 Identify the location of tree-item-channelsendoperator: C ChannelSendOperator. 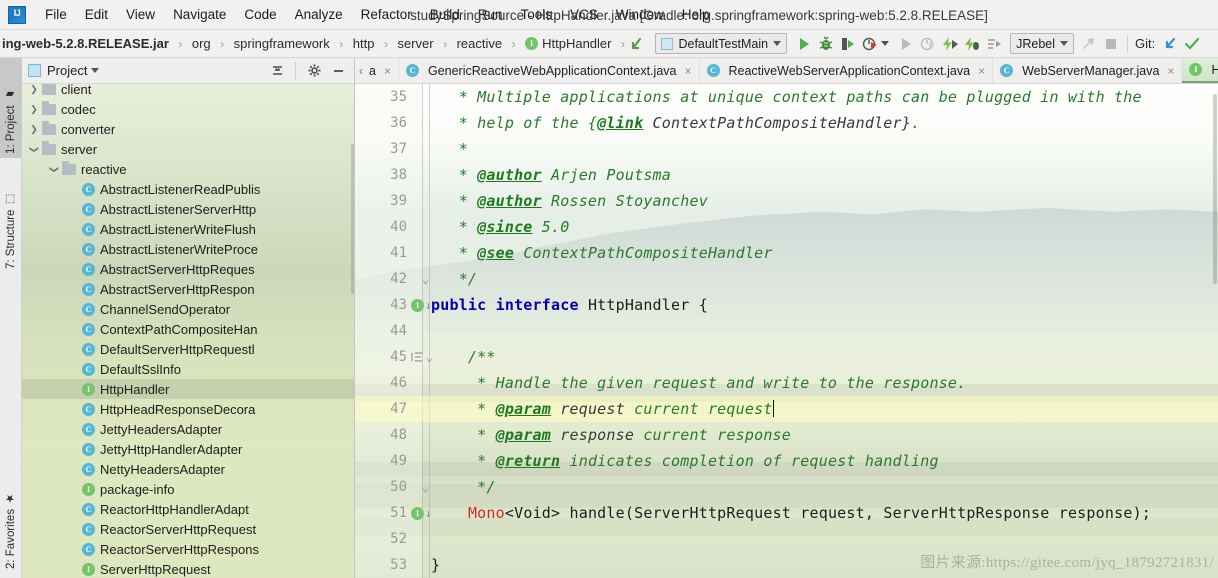
(188, 309).